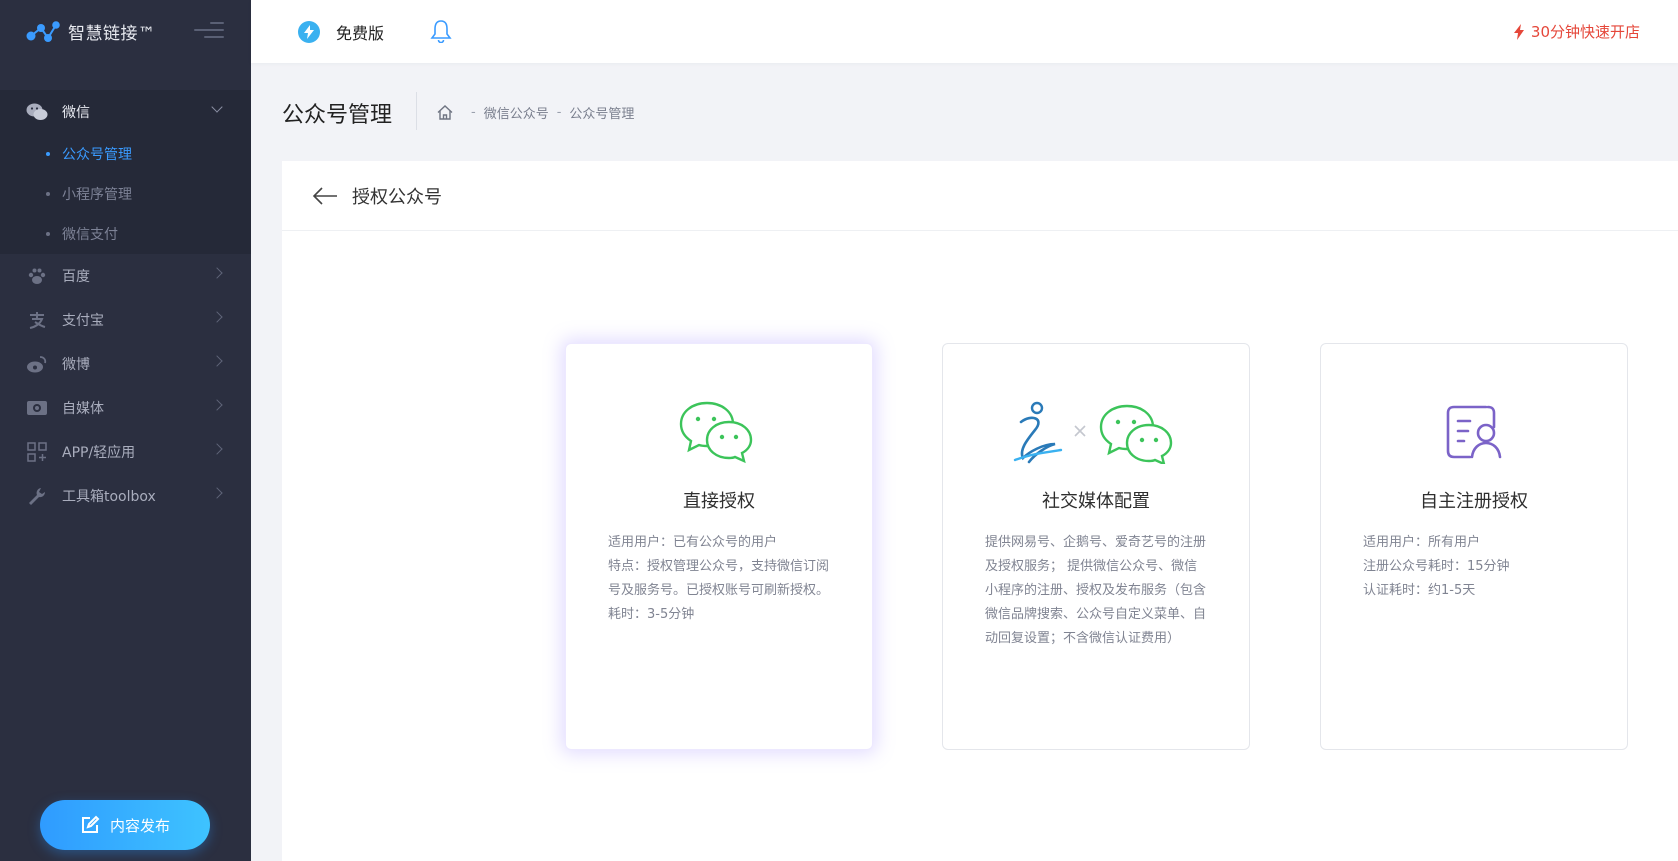 This screenshot has width=1678, height=861. What do you see at coordinates (416, 111) in the screenshot?
I see `title-divider` at bounding box center [416, 111].